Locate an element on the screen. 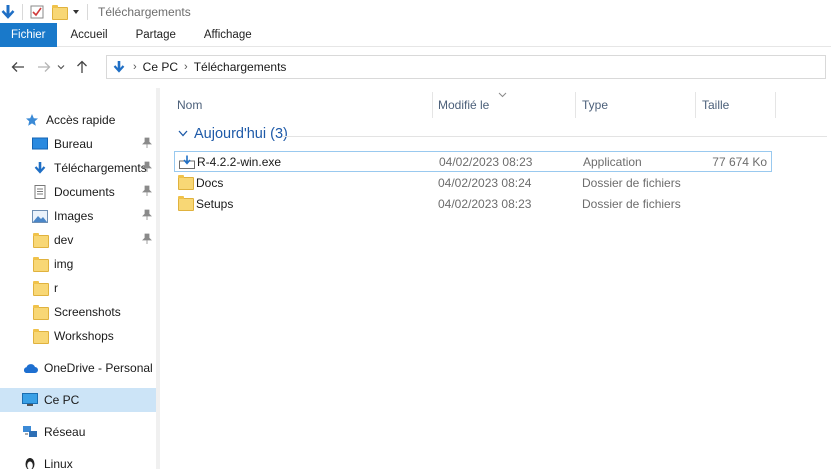 The image size is (831, 469). sidebar-item-images: Images is located at coordinates (94, 216).